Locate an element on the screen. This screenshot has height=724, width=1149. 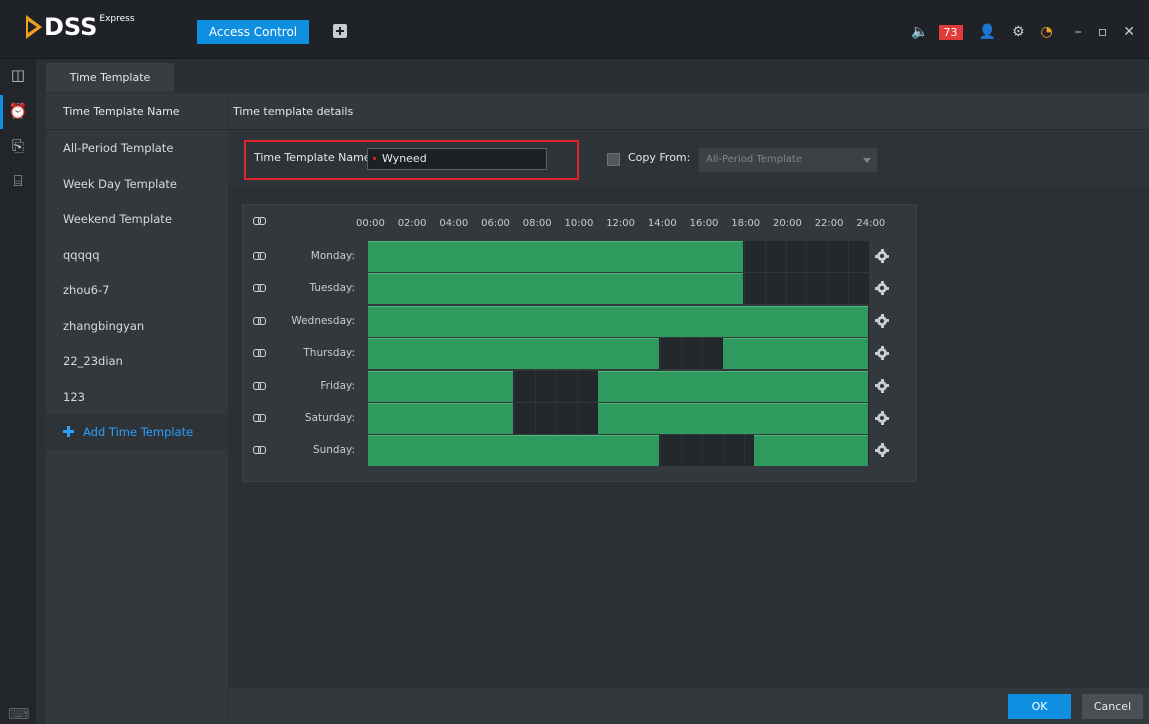
link-all-icon is located at coordinates (259, 221).